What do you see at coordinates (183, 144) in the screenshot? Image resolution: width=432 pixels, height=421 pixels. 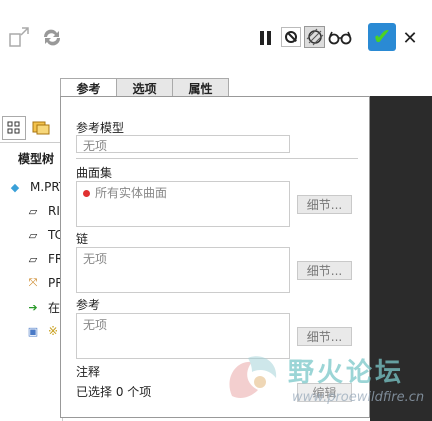 I see `ref-model-field: 无项` at bounding box center [183, 144].